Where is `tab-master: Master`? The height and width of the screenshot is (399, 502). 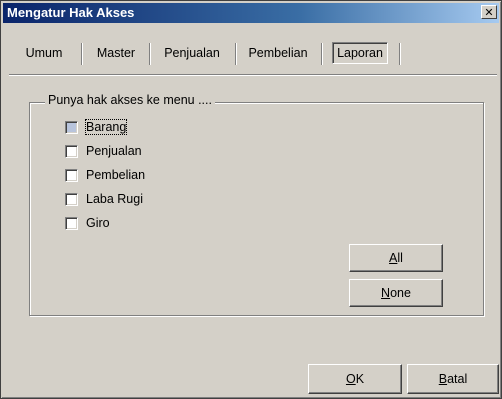 tab-master: Master is located at coordinates (116, 53).